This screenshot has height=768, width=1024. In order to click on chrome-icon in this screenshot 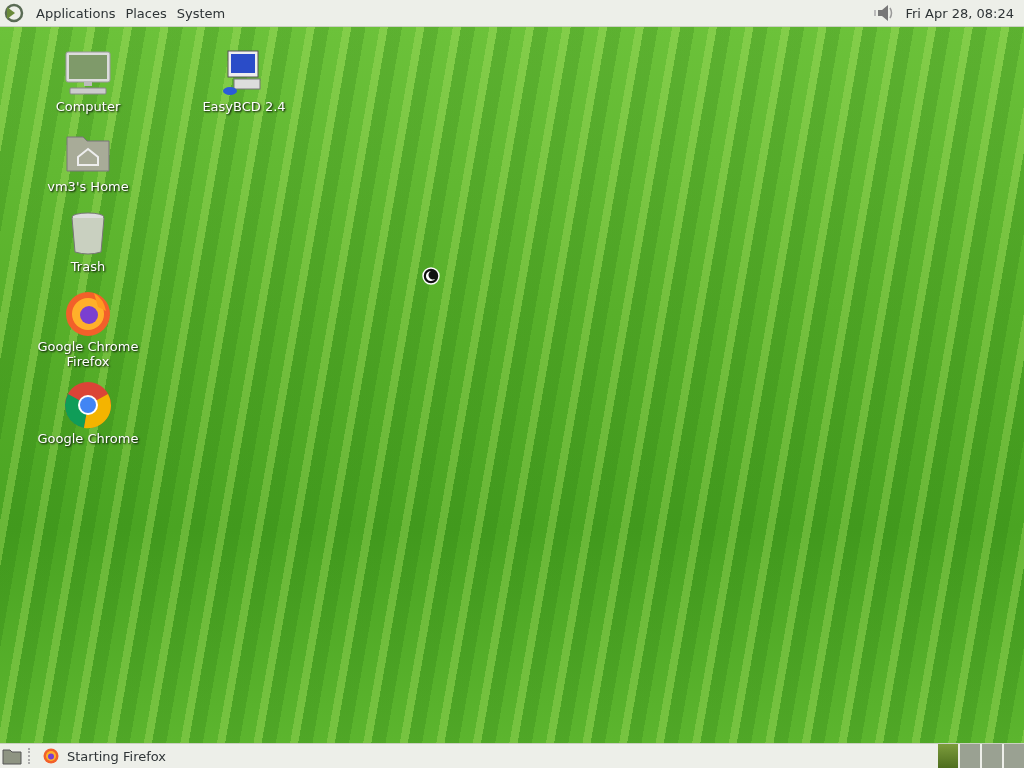, I will do `click(88, 405)`.